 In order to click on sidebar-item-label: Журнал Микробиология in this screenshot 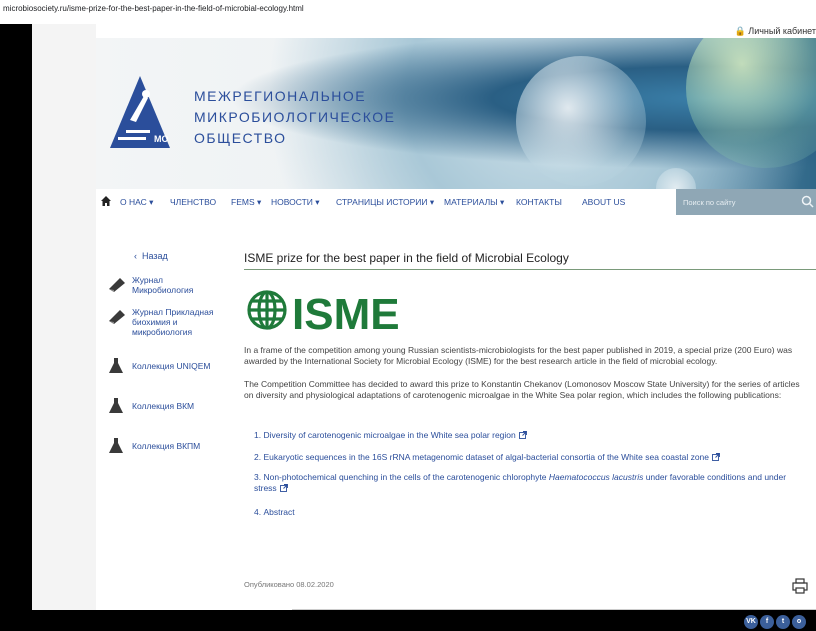, I will do `click(163, 285)`.